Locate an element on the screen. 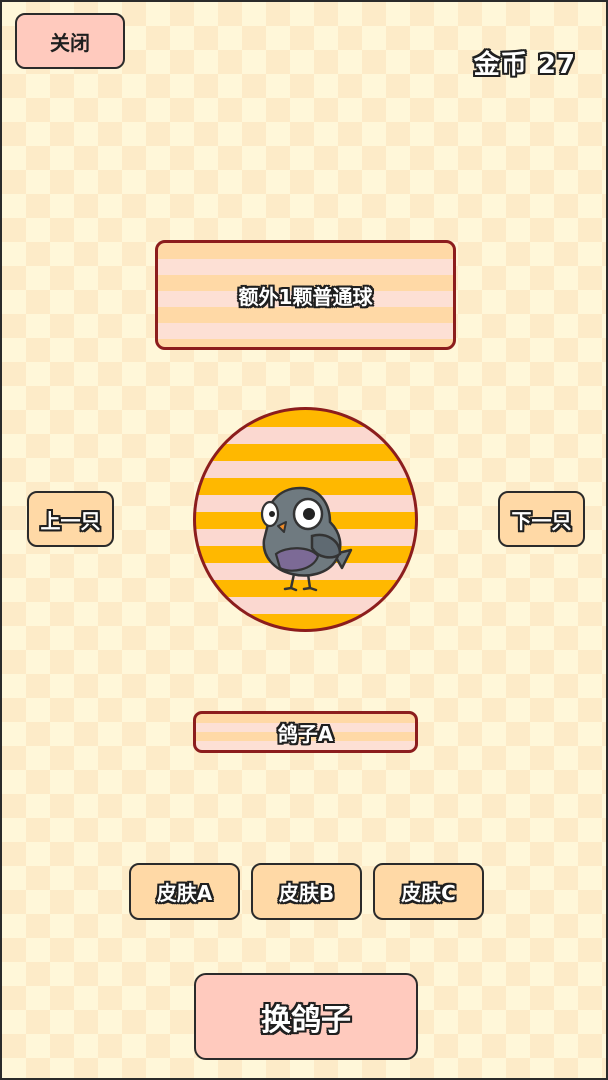 The height and width of the screenshot is (1080, 608). skin-c-button: 皮肤C is located at coordinates (428, 891).